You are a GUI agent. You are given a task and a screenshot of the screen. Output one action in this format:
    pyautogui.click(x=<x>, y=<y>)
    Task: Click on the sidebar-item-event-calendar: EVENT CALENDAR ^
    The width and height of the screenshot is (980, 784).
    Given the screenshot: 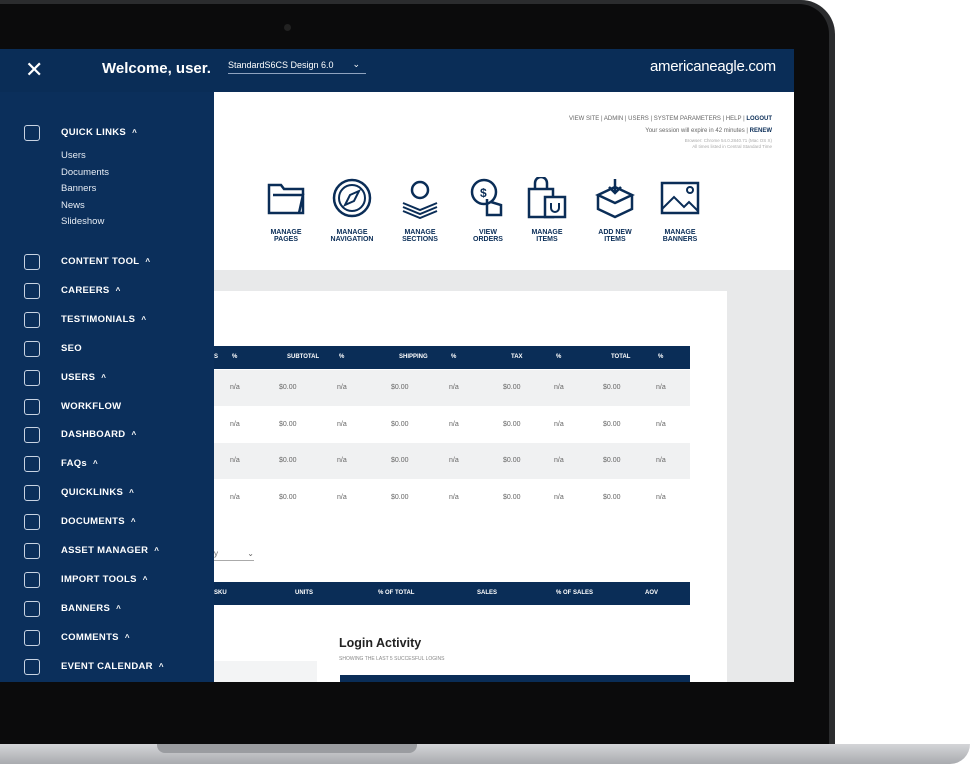 What is the action you would take?
    pyautogui.click(x=112, y=666)
    